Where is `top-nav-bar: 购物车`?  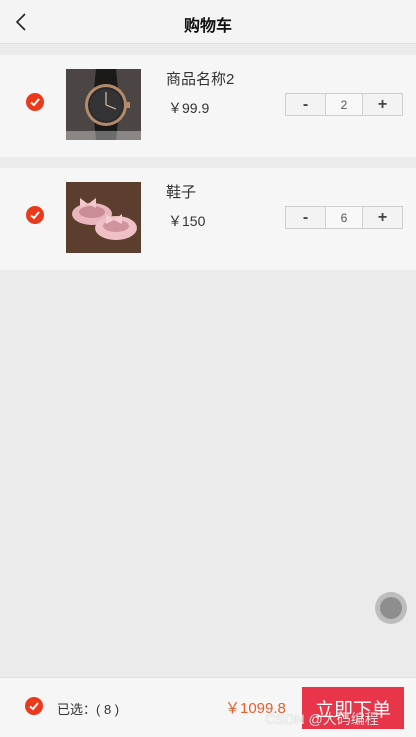 top-nav-bar: 购物车 is located at coordinates (208, 22).